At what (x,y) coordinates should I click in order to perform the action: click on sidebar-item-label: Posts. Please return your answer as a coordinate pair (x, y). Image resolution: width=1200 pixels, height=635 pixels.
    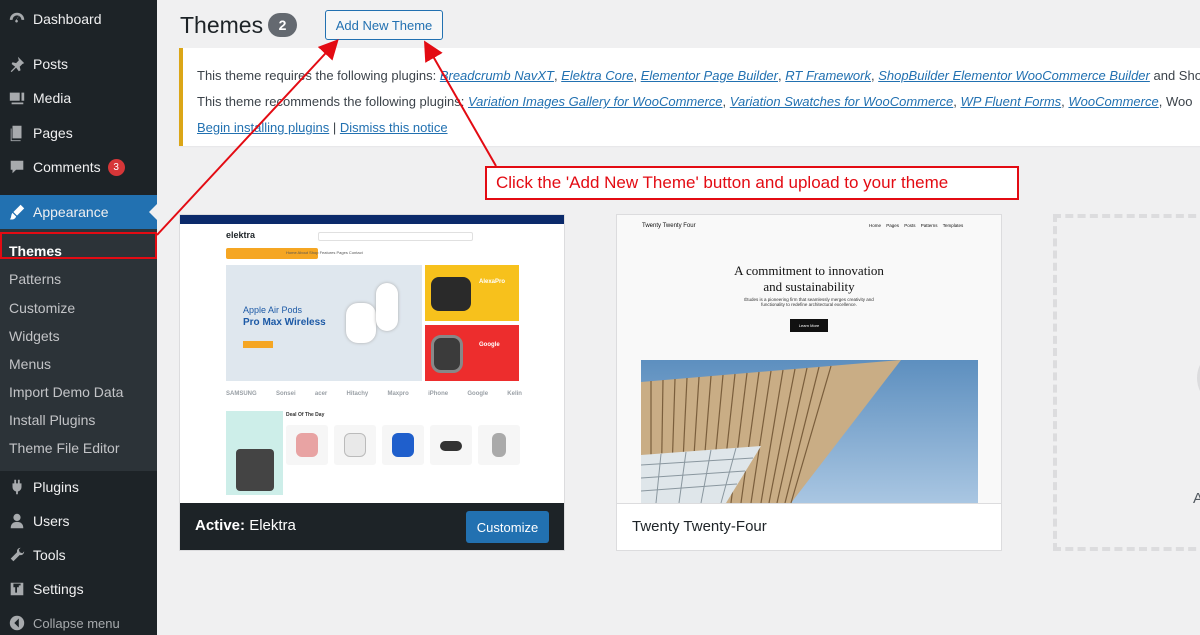
    Looking at the image, I should click on (51, 64).